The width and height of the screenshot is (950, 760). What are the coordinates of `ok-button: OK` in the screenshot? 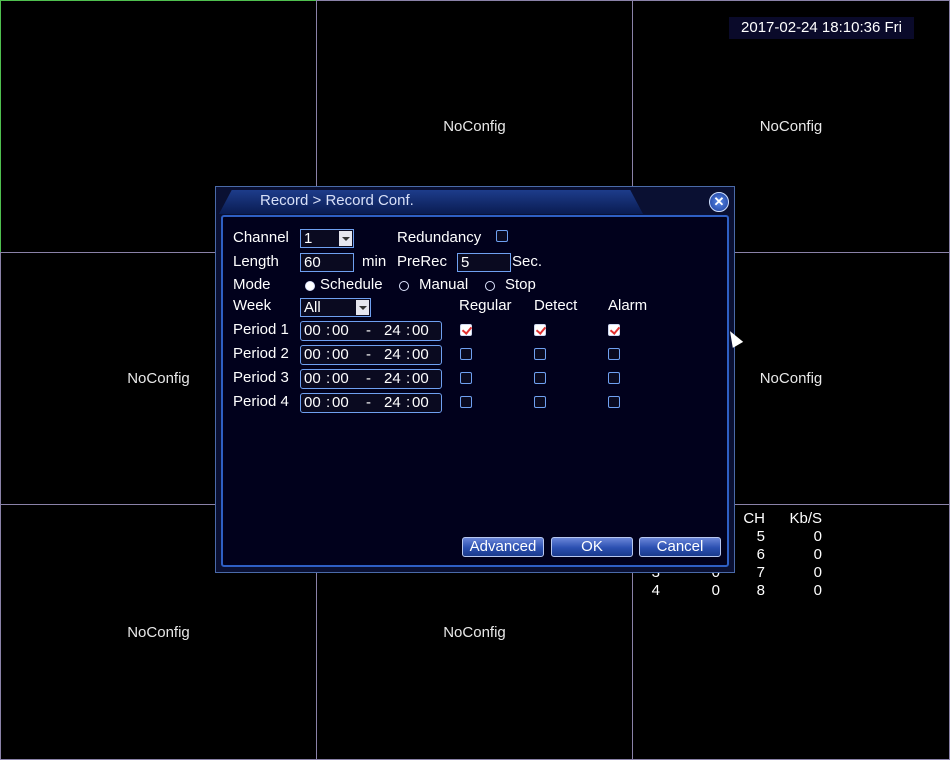 It's located at (592, 547).